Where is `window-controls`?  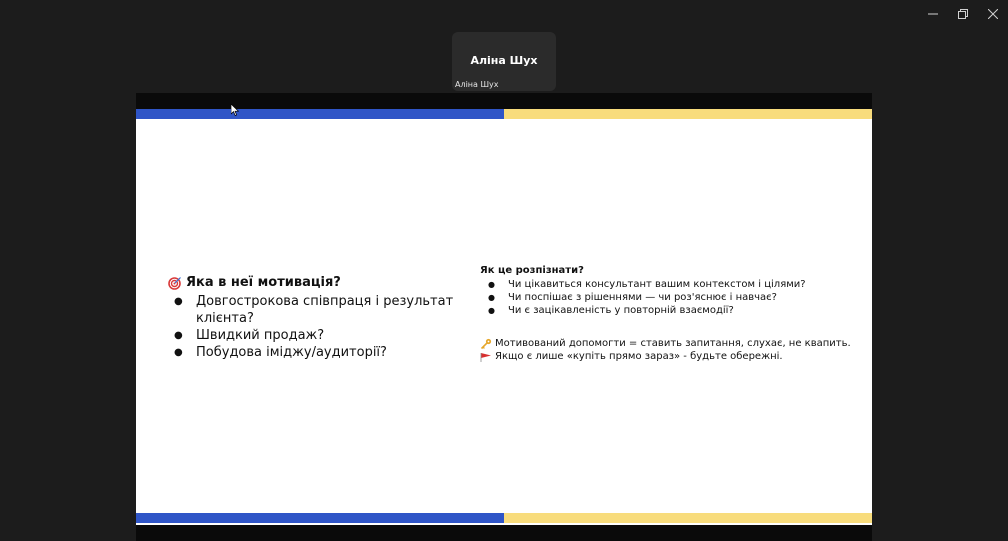 window-controls is located at coordinates (963, 14).